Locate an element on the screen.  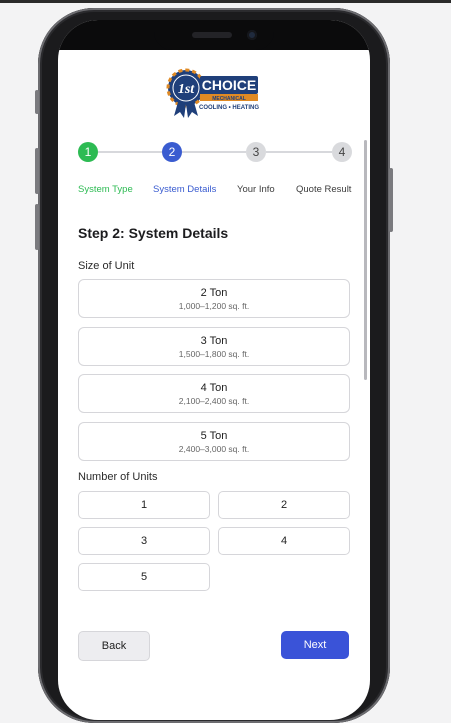
unit-count-4-button: 4 is located at coordinates (284, 541).